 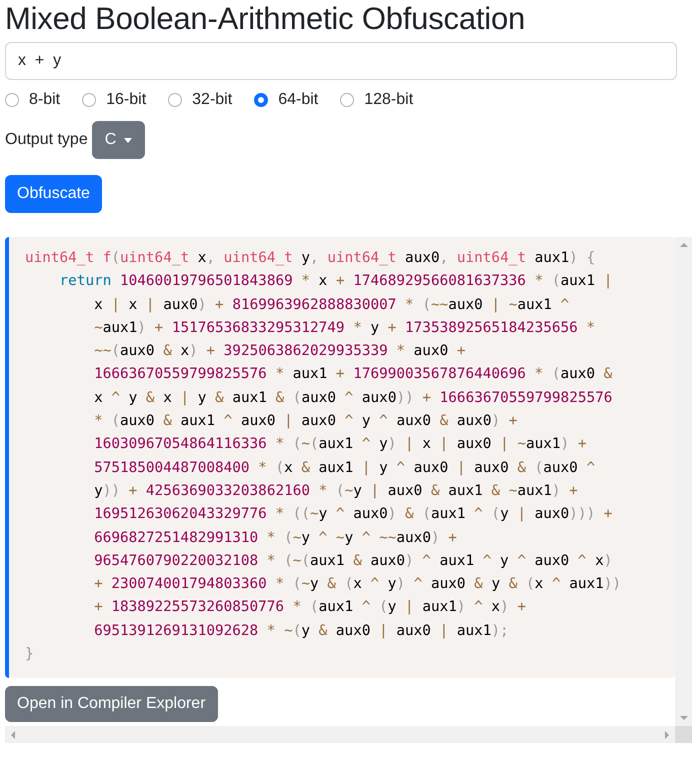 What do you see at coordinates (13, 734) in the screenshot?
I see `scroll-left-icon` at bounding box center [13, 734].